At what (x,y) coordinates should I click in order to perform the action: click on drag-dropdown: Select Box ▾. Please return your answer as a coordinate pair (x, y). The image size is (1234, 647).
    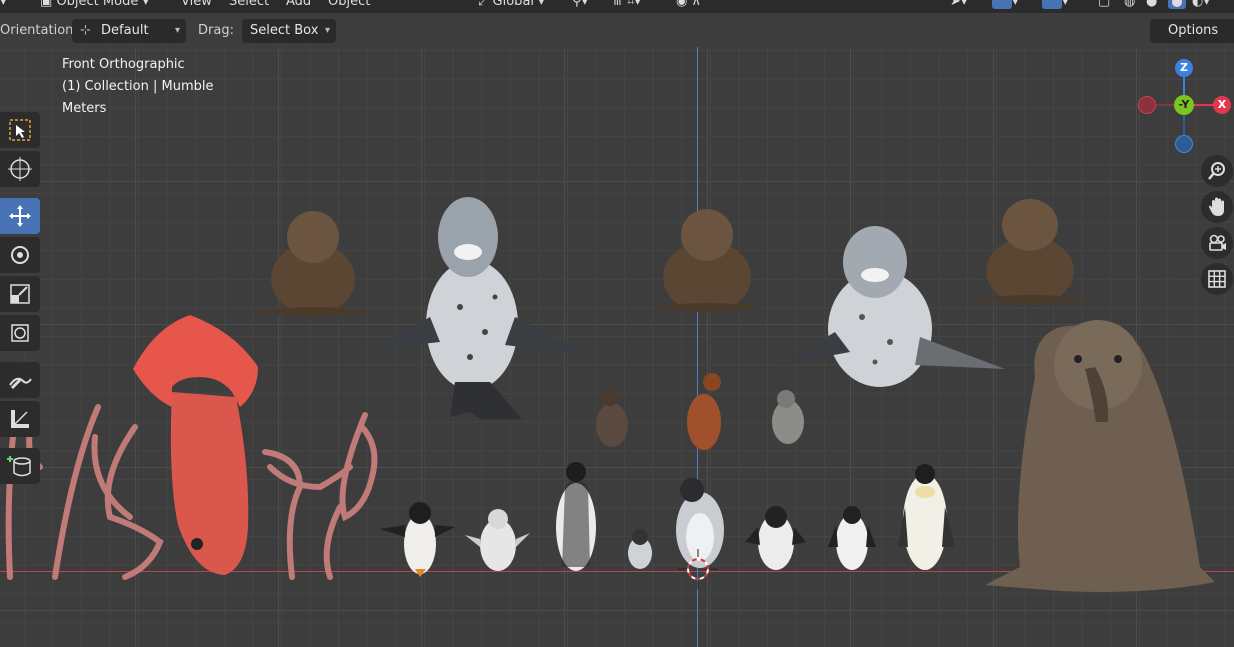
    Looking at the image, I should click on (289, 31).